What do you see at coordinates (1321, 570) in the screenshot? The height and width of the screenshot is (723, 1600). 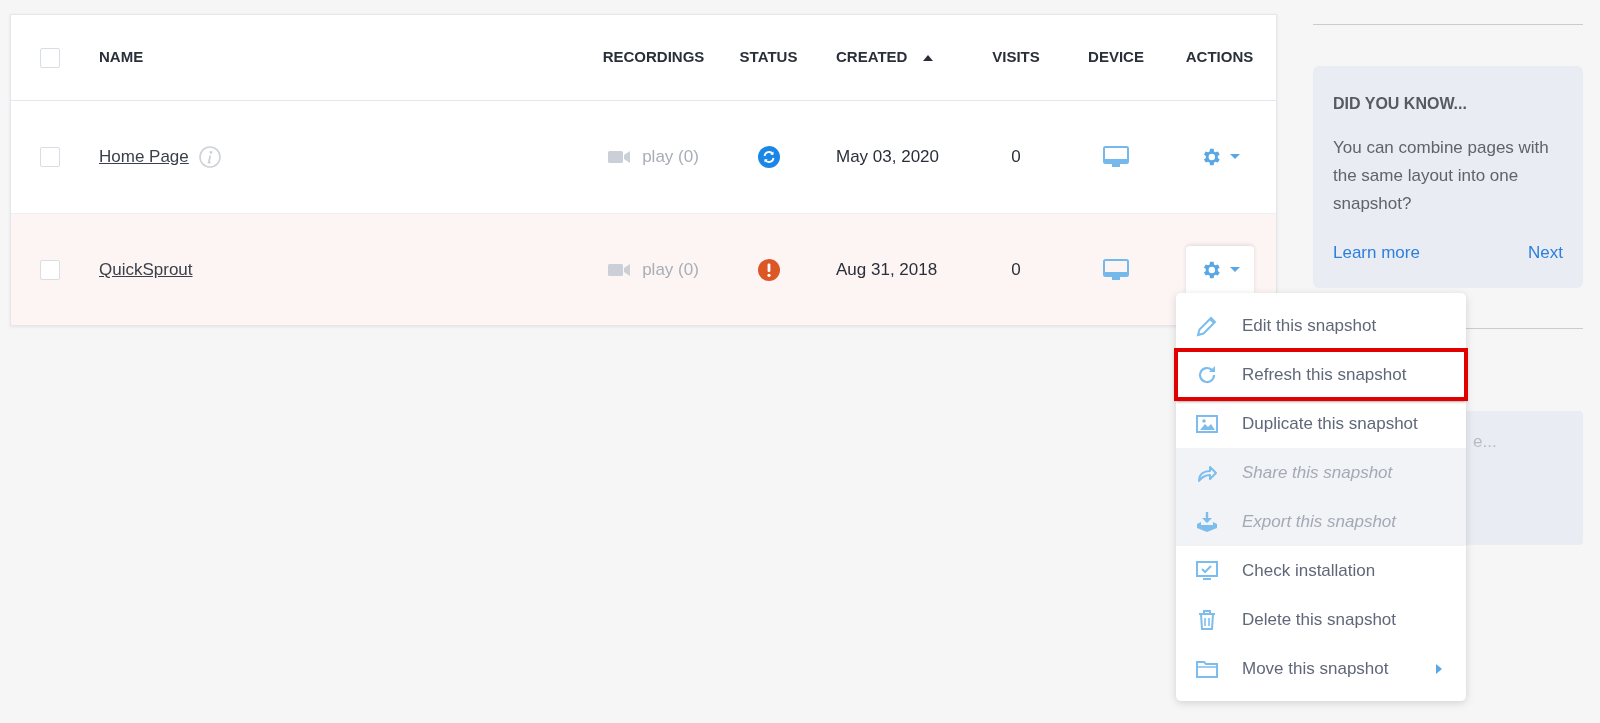 I see `menu-item: Check installation` at bounding box center [1321, 570].